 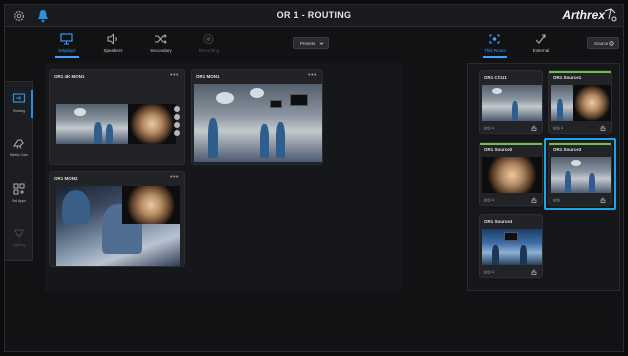 I want to click on source-button: Source, so click(x=603, y=43).